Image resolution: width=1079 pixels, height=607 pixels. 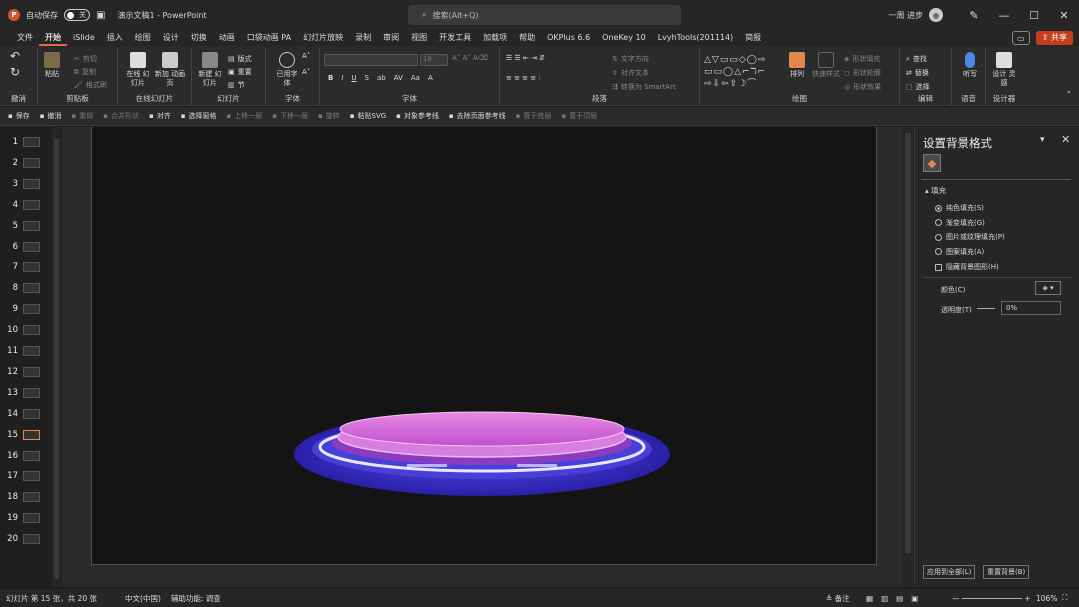 I want to click on fill-section-header: ▴ 填充, so click(x=935, y=190).